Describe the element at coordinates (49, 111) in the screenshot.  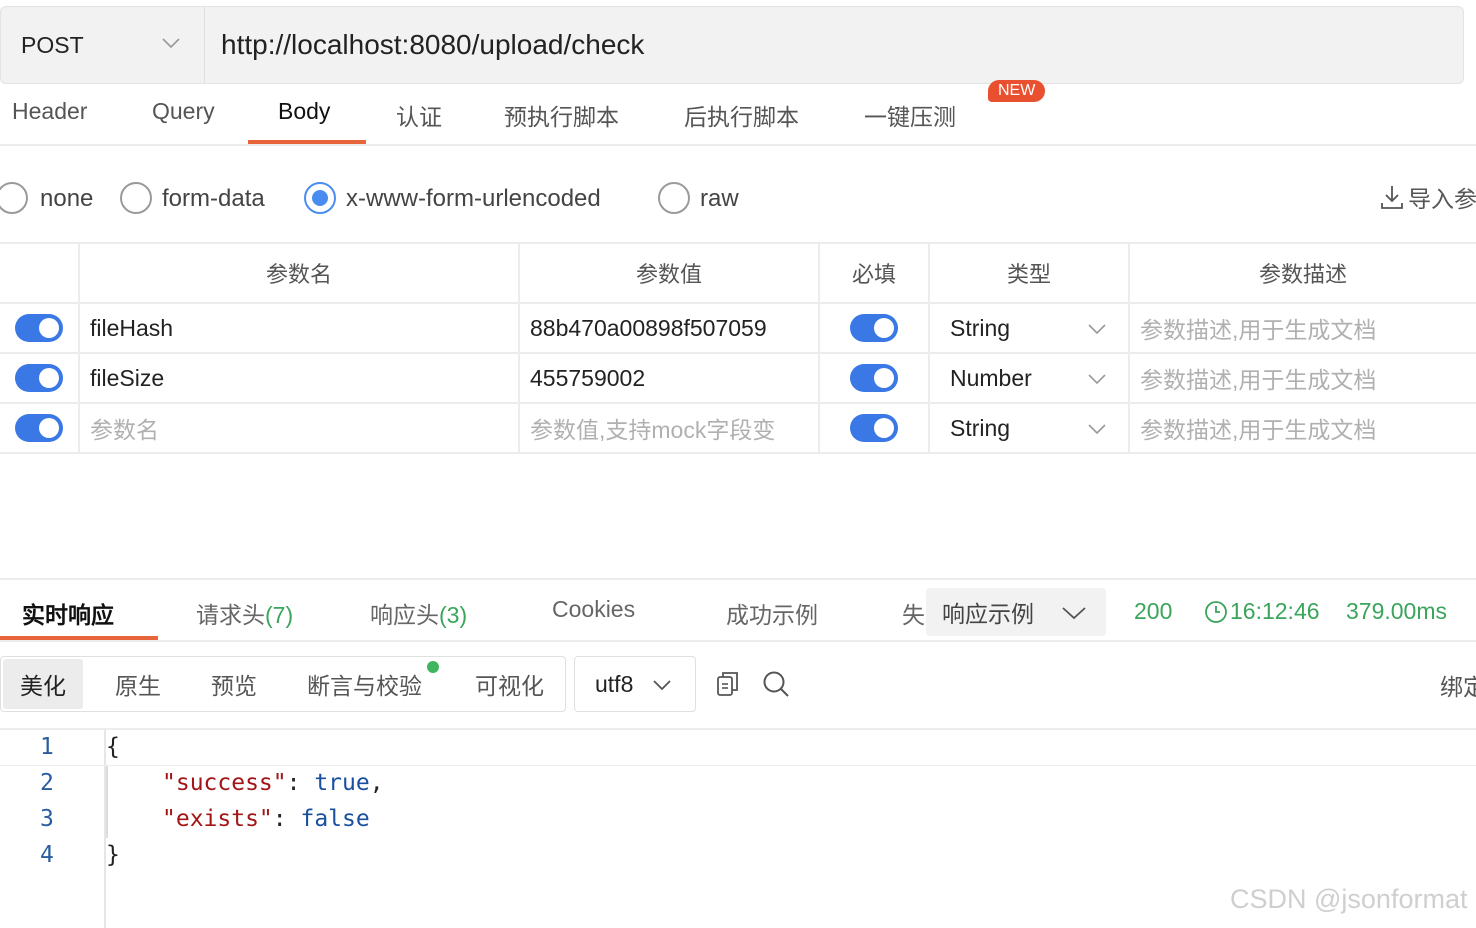
I see `tab-header: Header` at that location.